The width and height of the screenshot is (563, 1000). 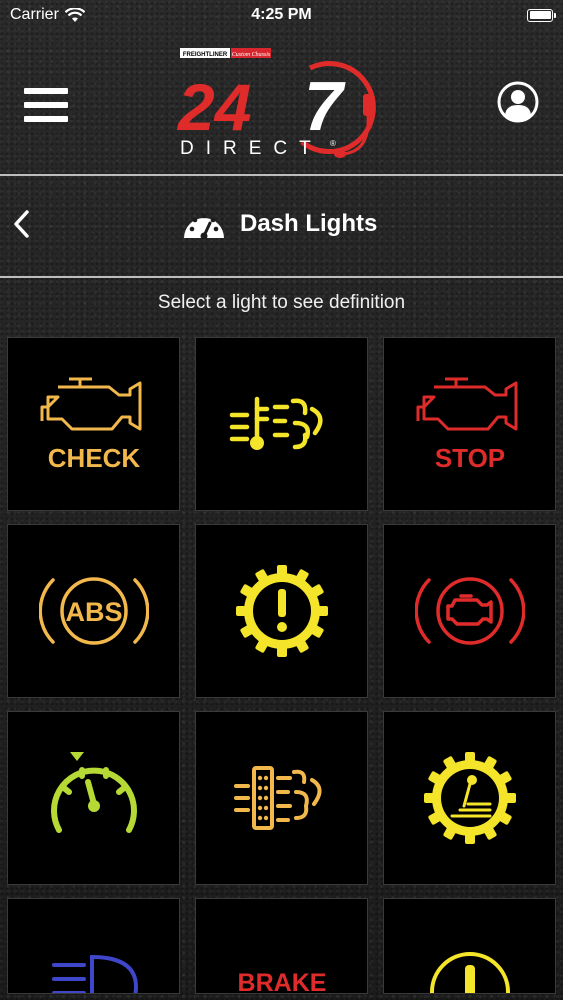 I want to click on dash-light-tile: STOP, so click(x=469, y=424).